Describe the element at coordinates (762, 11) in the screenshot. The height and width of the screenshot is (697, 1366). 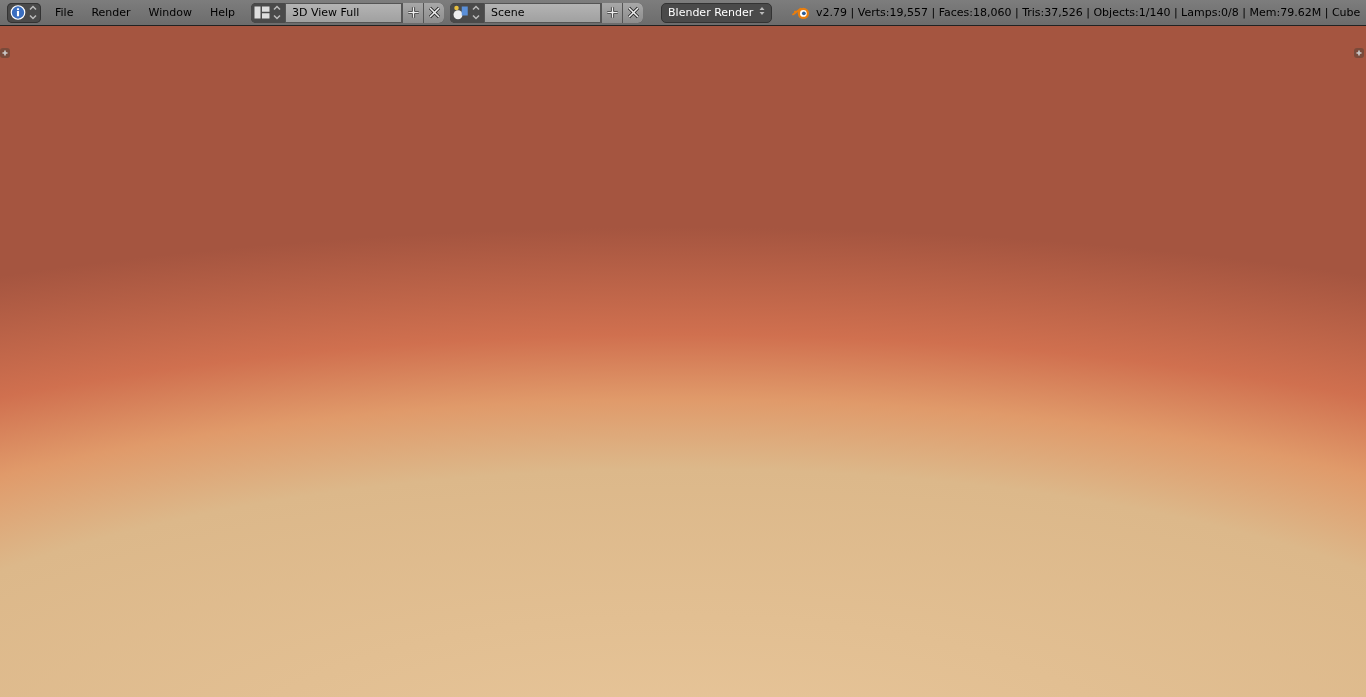
I see `dropdown-arrows-icon` at that location.